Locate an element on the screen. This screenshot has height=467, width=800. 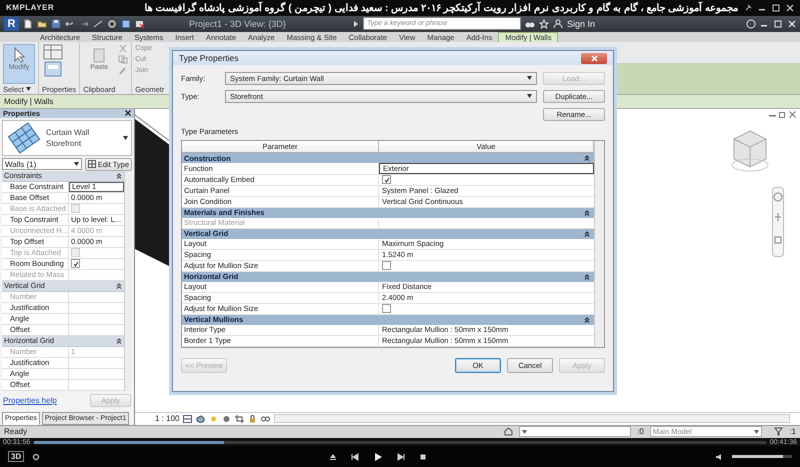
play-icon is located at coordinates (377, 457).